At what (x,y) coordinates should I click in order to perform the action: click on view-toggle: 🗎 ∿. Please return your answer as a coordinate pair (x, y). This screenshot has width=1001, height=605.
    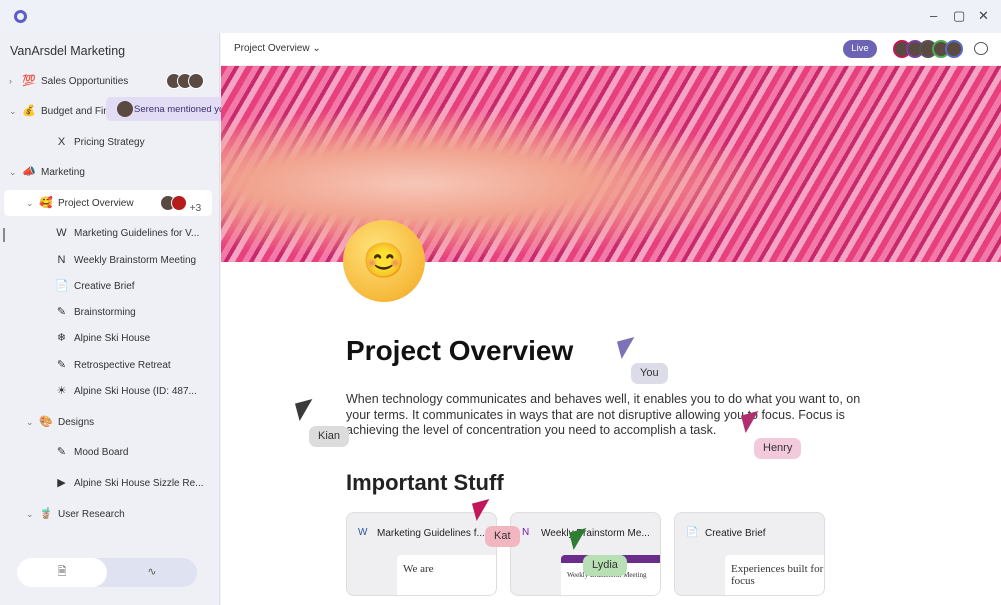
    Looking at the image, I should click on (107, 572).